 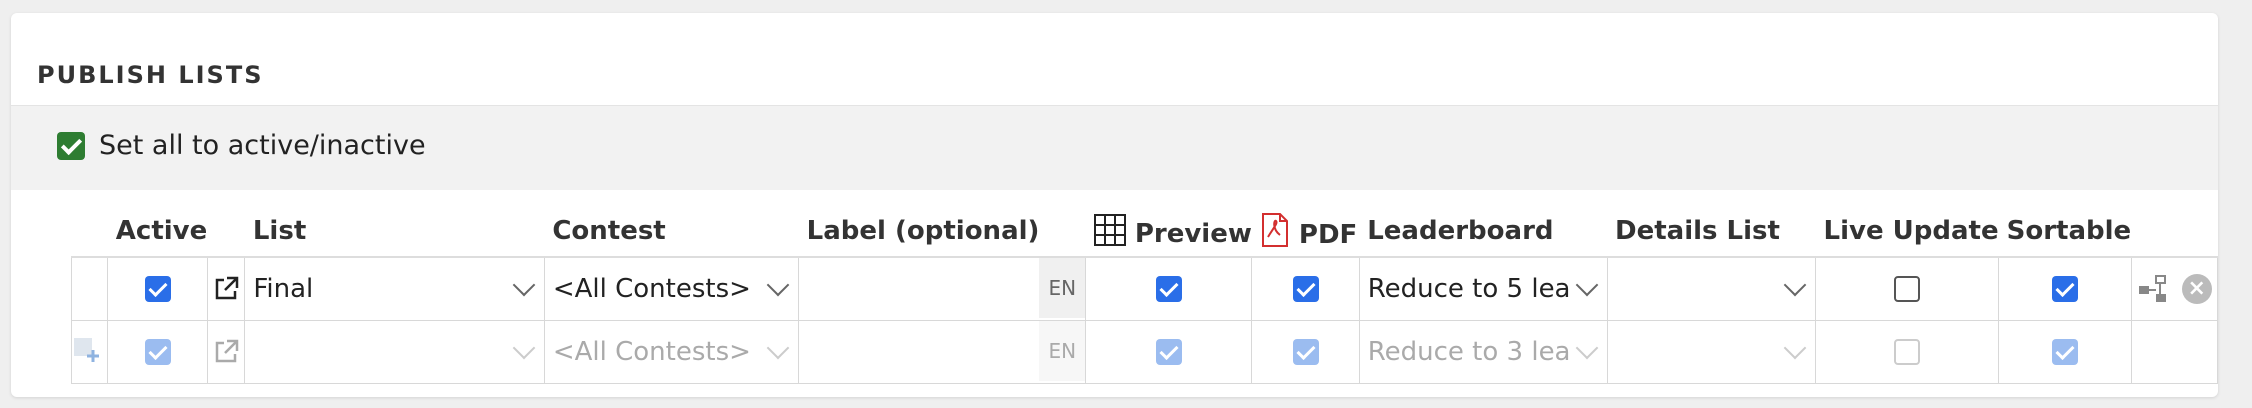 What do you see at coordinates (2156, 289) in the screenshot?
I see `flow-diagram-icon` at bounding box center [2156, 289].